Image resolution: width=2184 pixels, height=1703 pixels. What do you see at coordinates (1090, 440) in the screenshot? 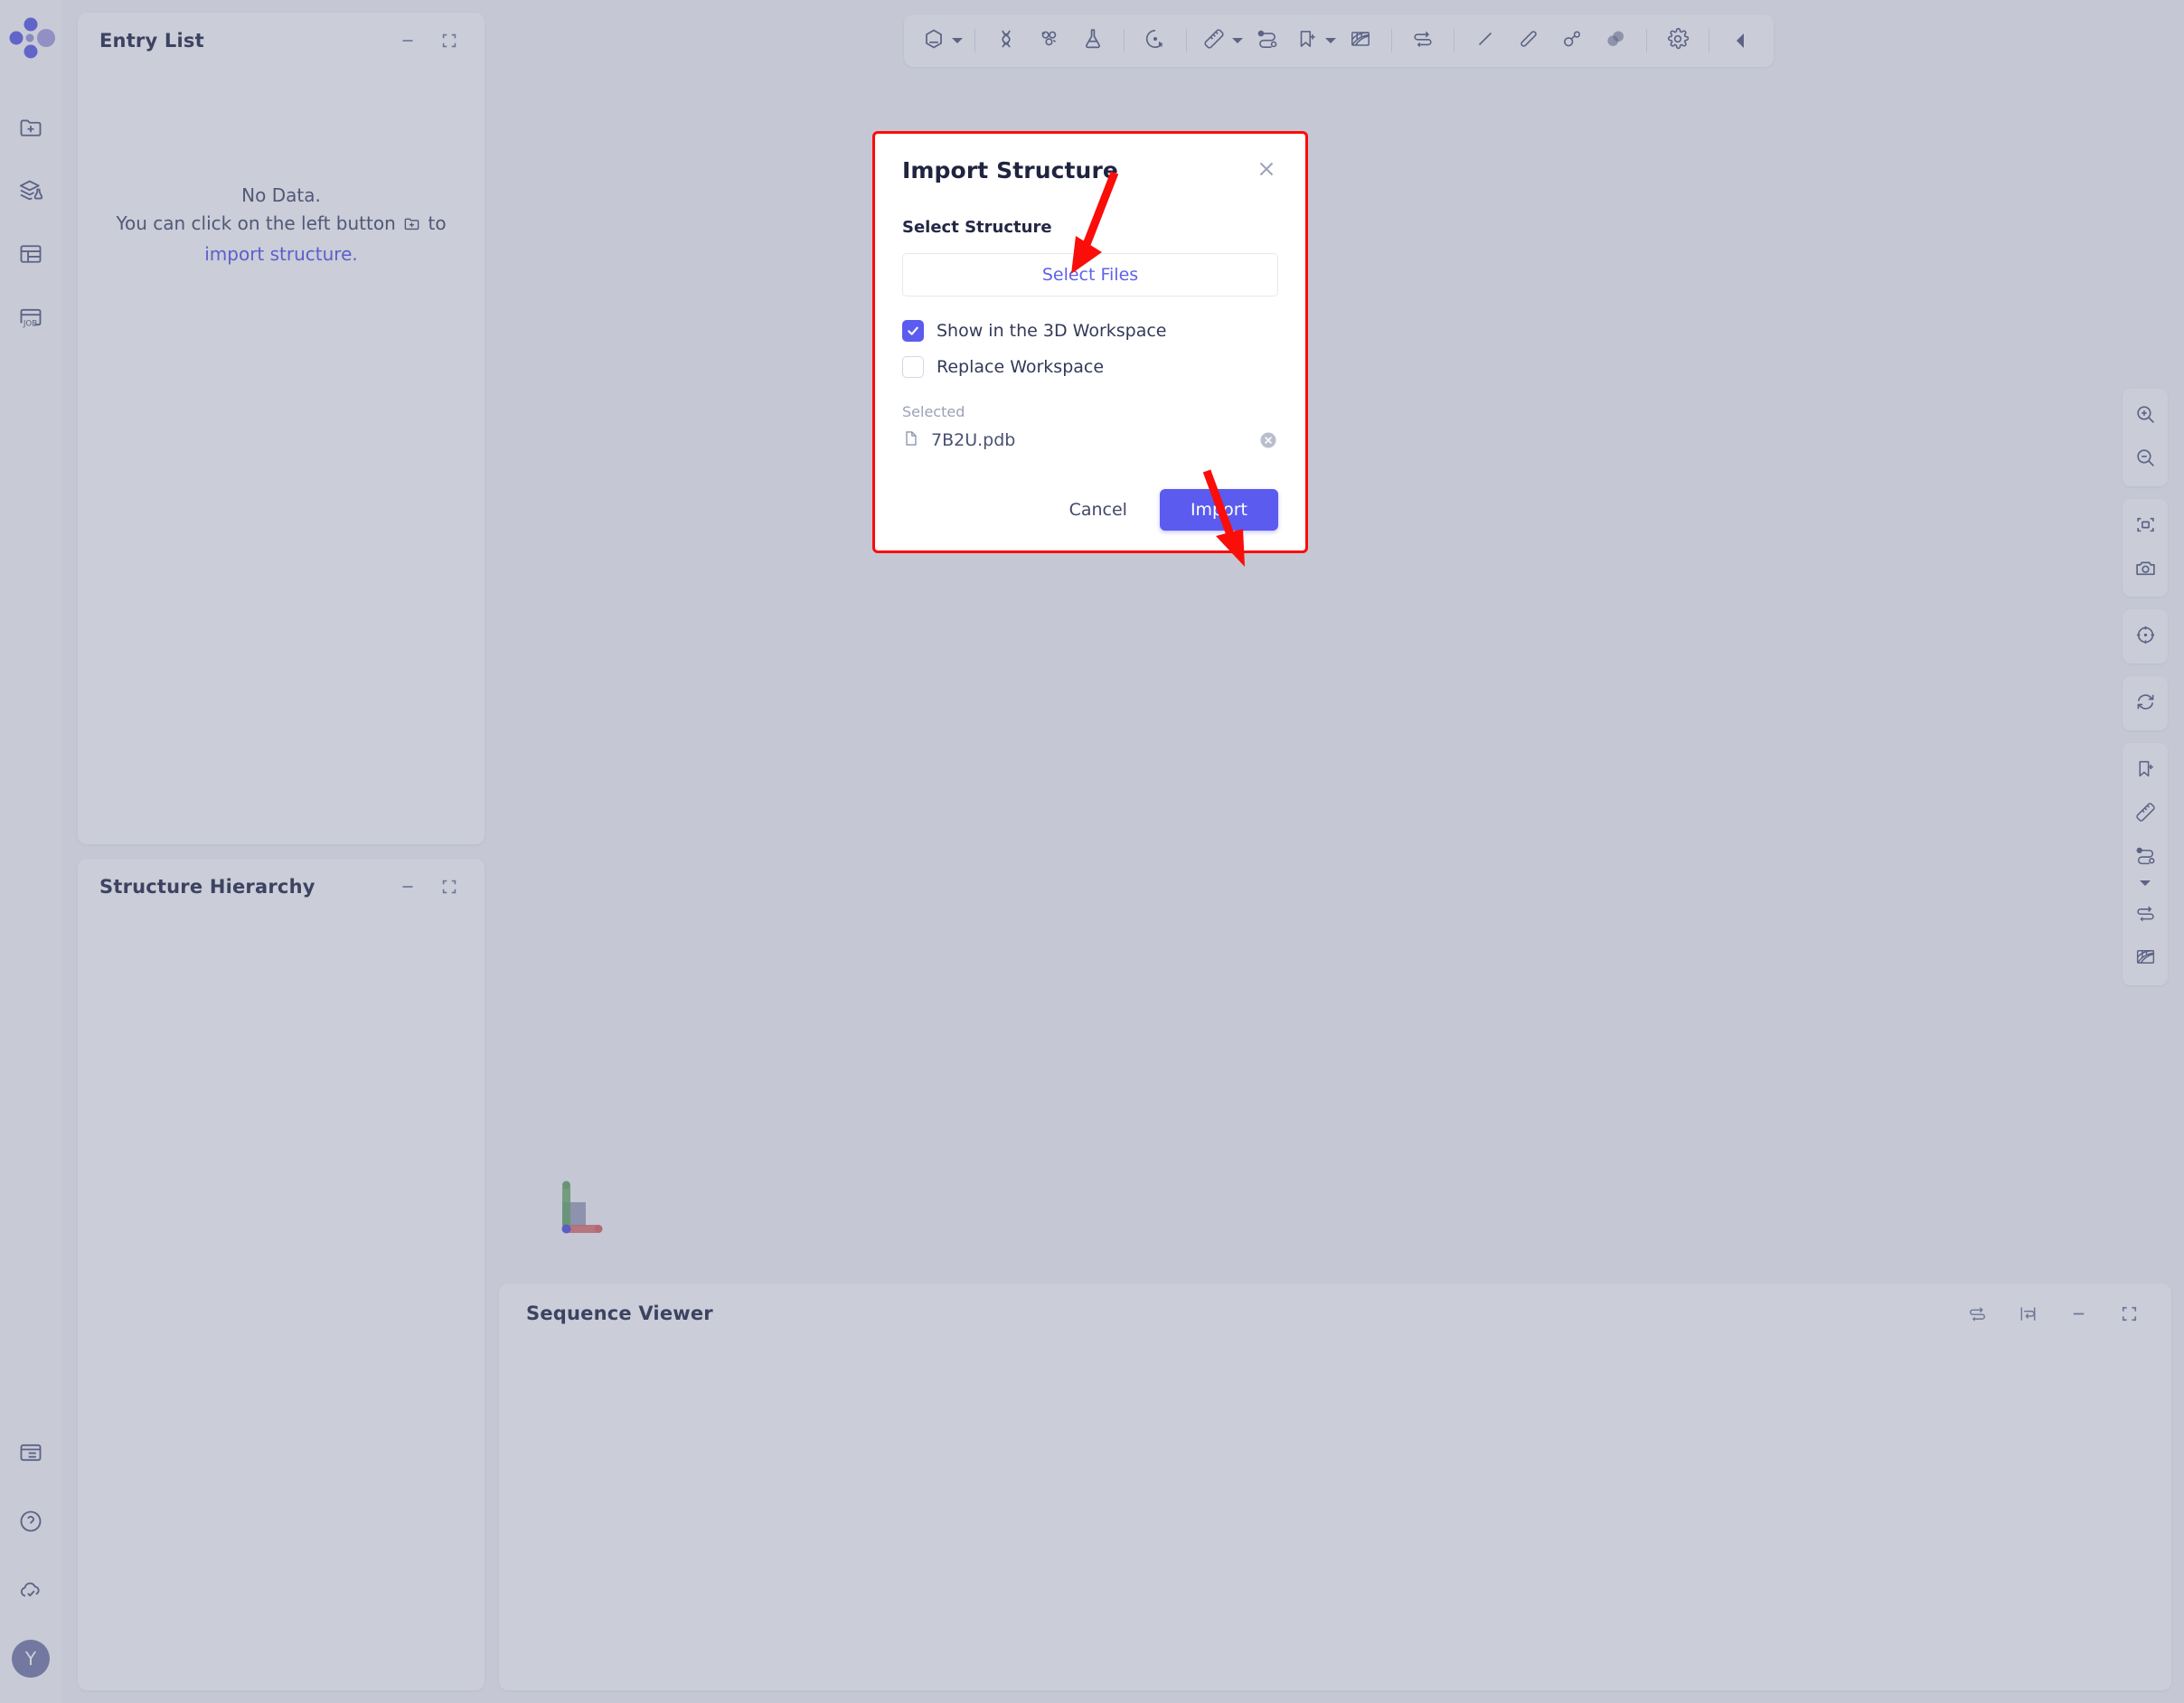
I see `selected-file-row: 7B2U.pdb` at bounding box center [1090, 440].